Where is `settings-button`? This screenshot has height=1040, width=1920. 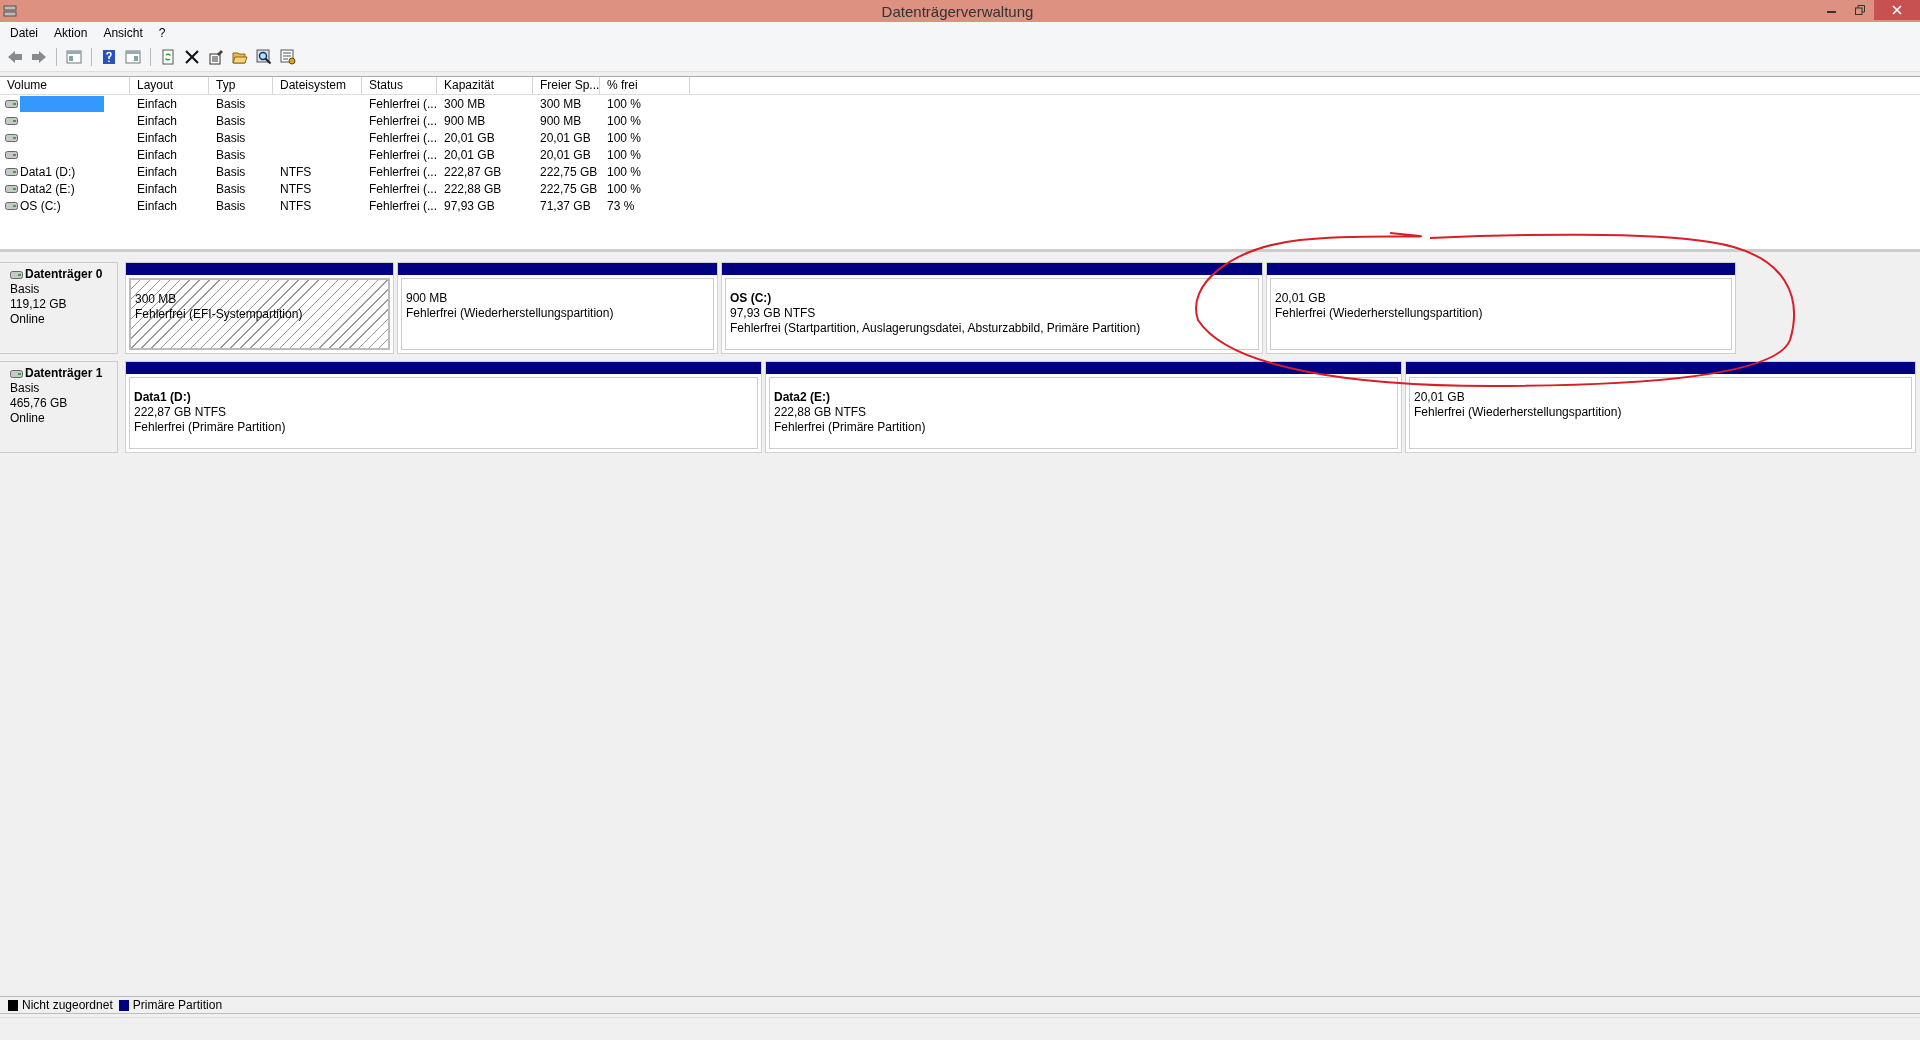 settings-button is located at coordinates (288, 57).